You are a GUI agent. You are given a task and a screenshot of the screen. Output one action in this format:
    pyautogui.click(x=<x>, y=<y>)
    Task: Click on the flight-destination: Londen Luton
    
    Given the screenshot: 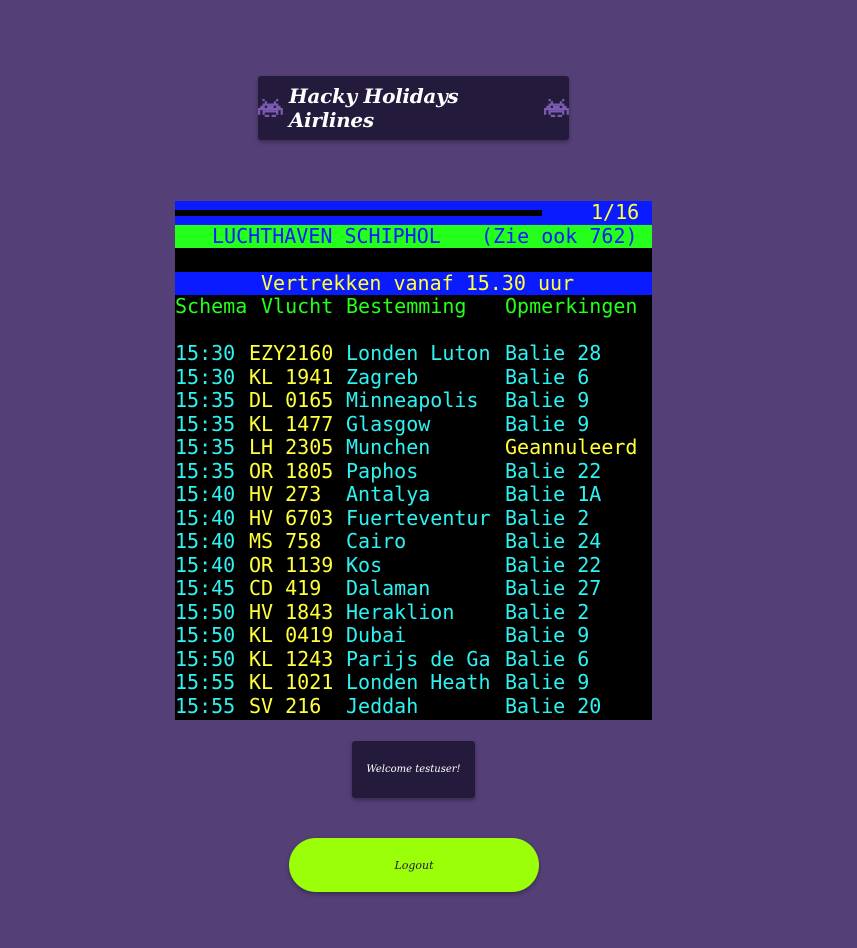 What is the action you would take?
    pyautogui.click(x=418, y=353)
    